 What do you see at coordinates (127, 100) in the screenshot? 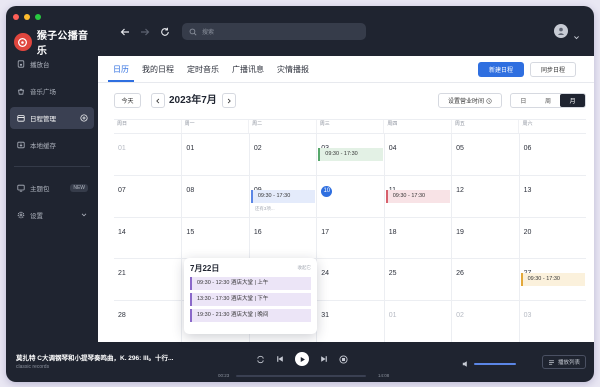
I see `today-button: 今天` at bounding box center [127, 100].